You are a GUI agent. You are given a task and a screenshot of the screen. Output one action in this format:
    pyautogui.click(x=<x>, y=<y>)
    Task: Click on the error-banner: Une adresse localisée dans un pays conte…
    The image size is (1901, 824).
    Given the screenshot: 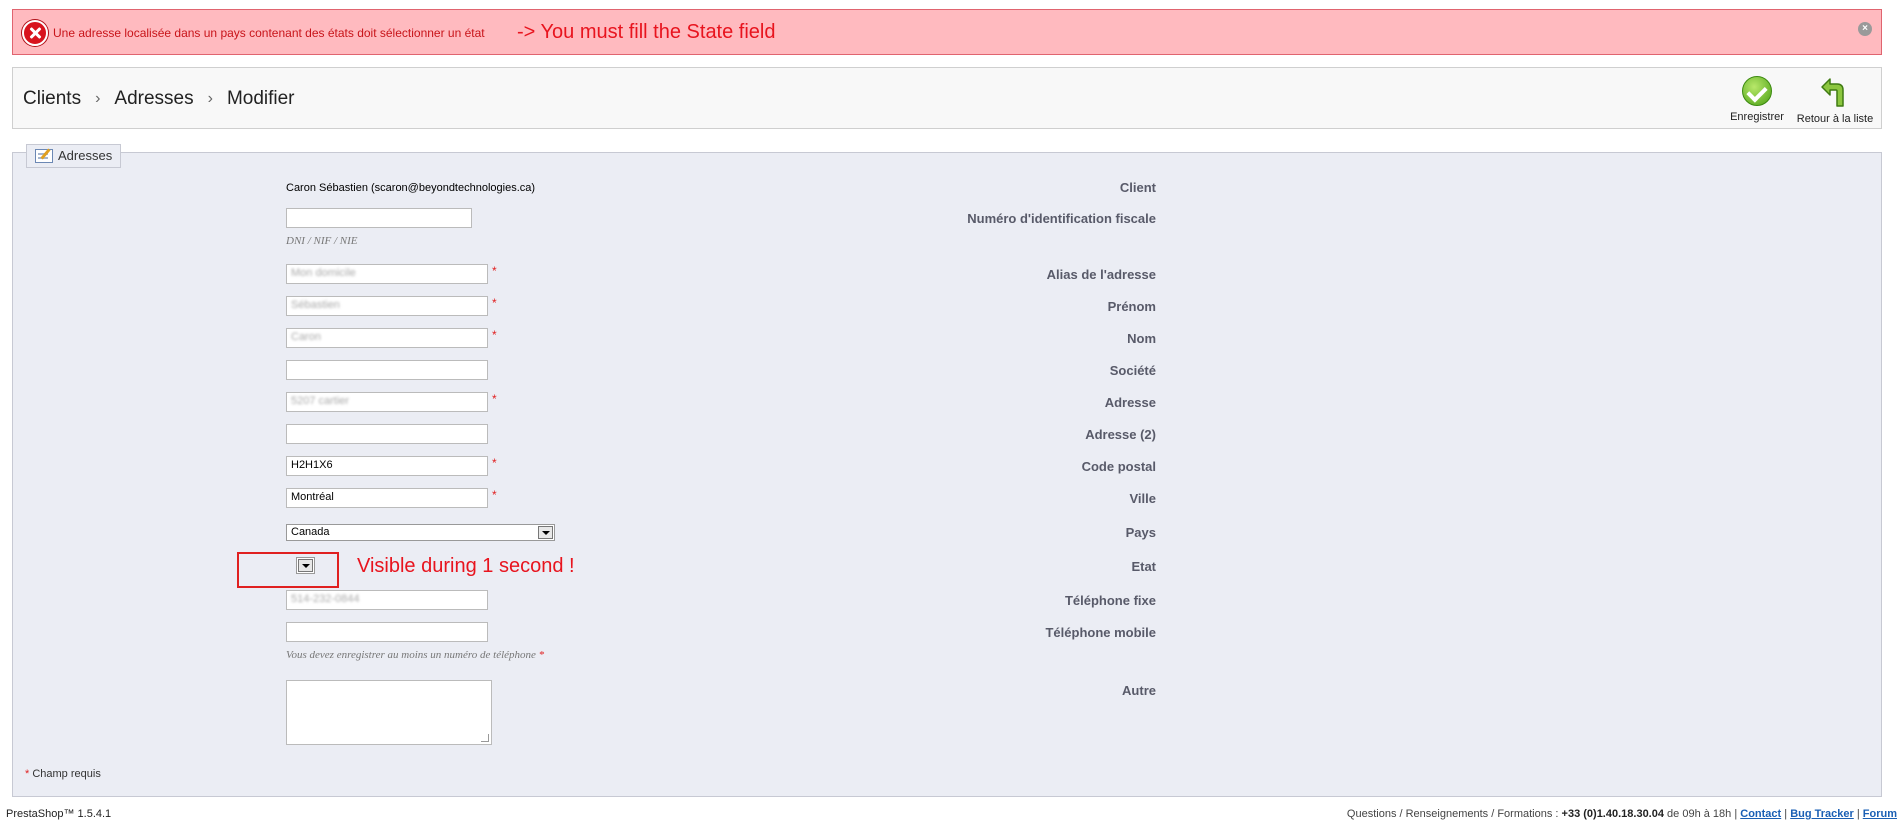 What is the action you would take?
    pyautogui.click(x=947, y=32)
    